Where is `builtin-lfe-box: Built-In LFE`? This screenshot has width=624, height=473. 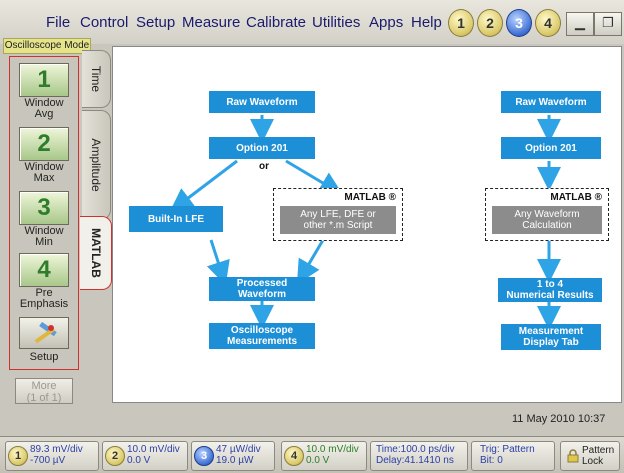 builtin-lfe-box: Built-In LFE is located at coordinates (176, 219).